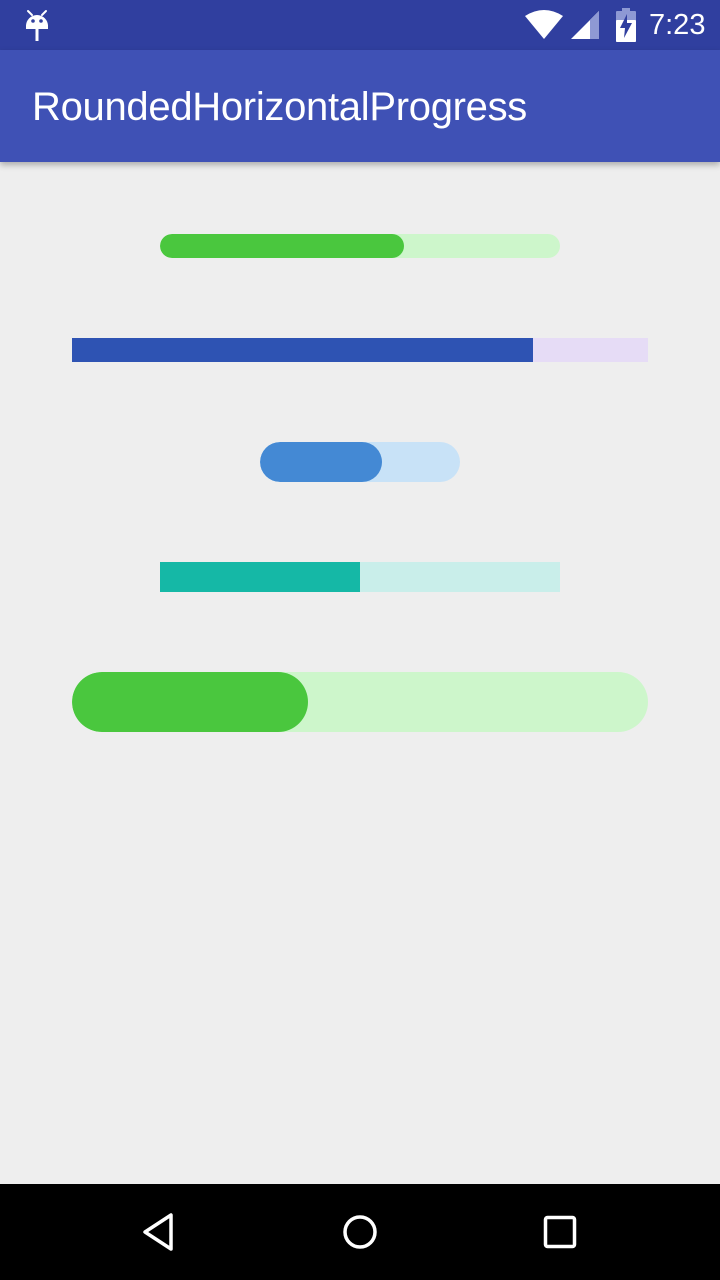 The height and width of the screenshot is (1280, 720). Describe the element at coordinates (360, 25) in the screenshot. I see `status-bar: 7:23` at that location.